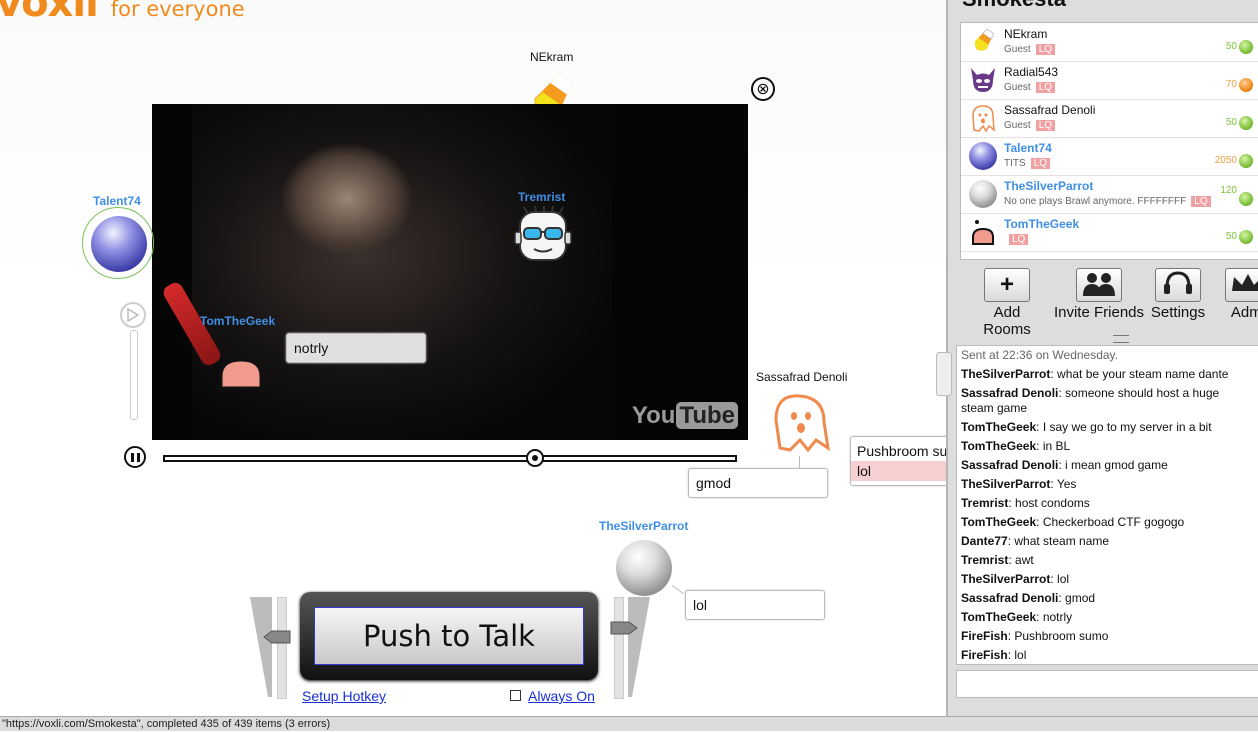 This screenshot has height=732, width=1258. Describe the element at coordinates (561, 696) in the screenshot. I see `always-on-link: Always On` at that location.